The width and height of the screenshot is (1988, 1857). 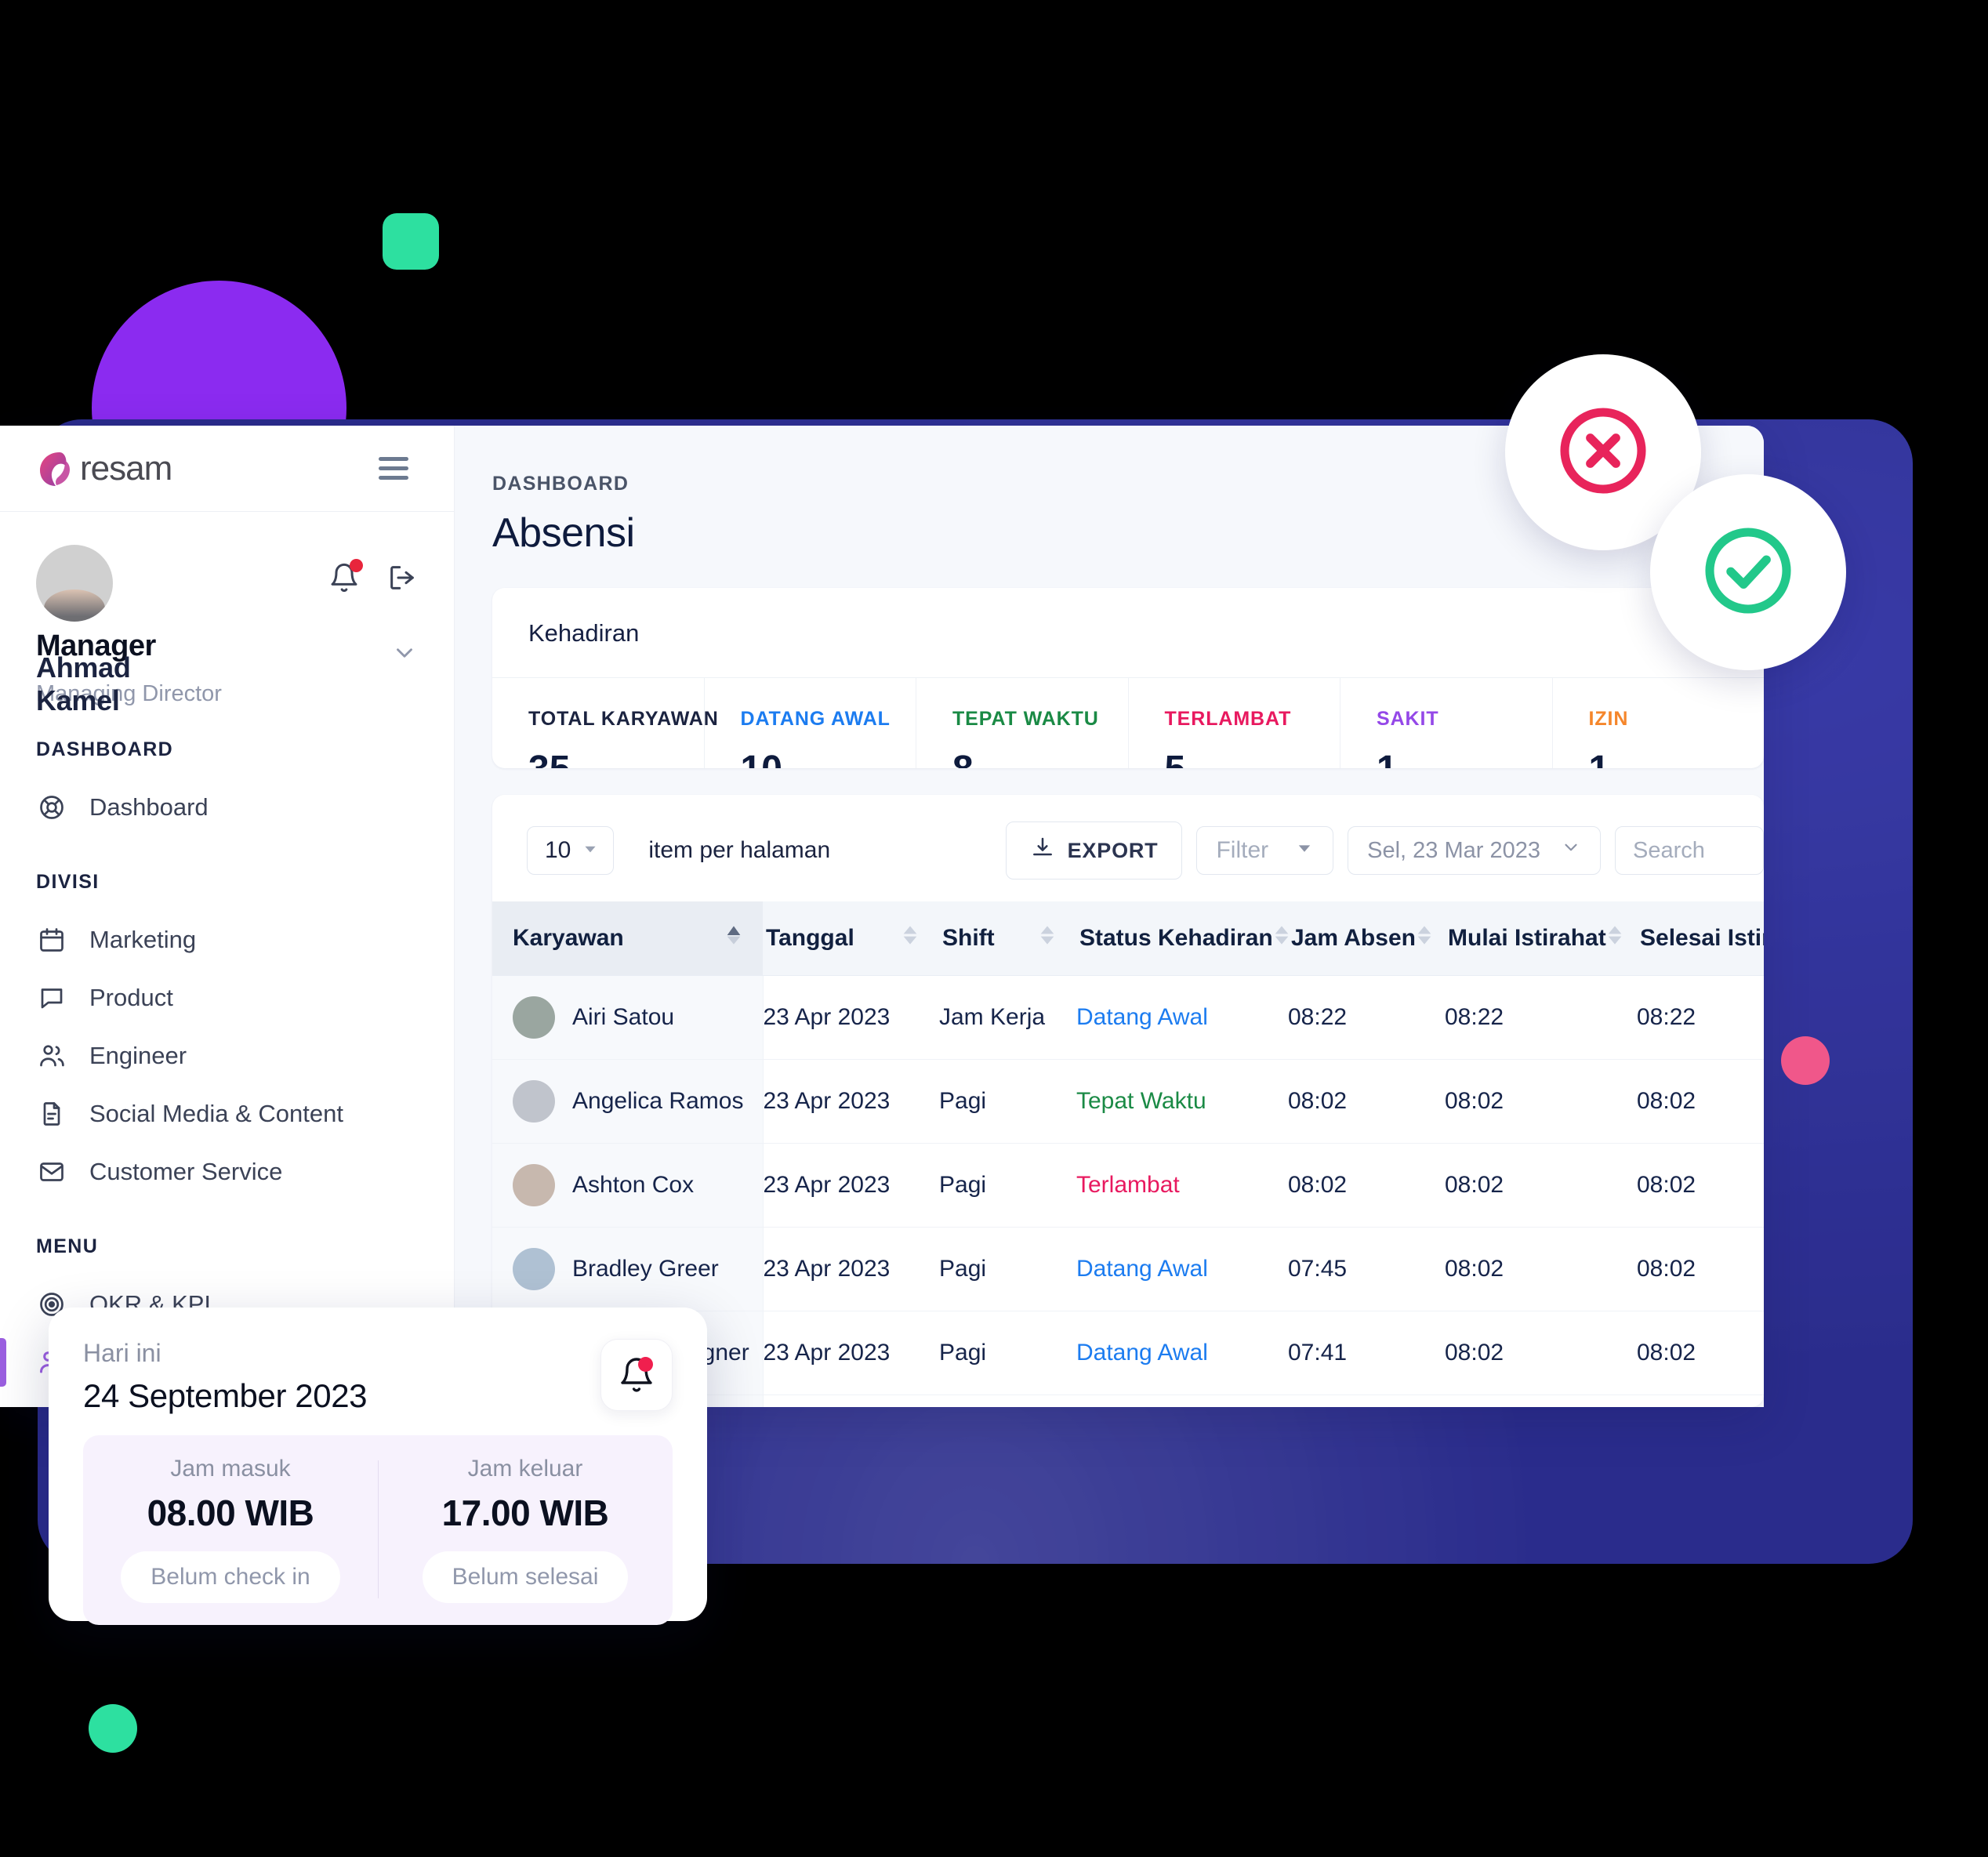 I want to click on mail-icon, so click(x=51, y=1172).